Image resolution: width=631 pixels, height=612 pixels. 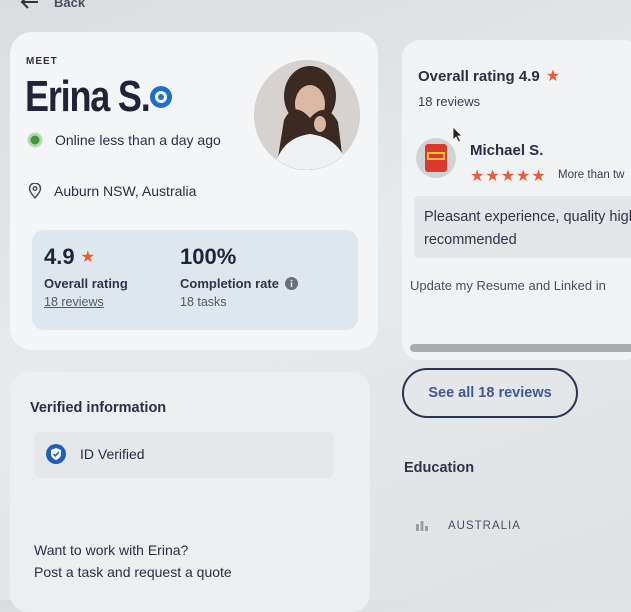 I want to click on cta-title: Want to work with Erina?, so click(x=111, y=550).